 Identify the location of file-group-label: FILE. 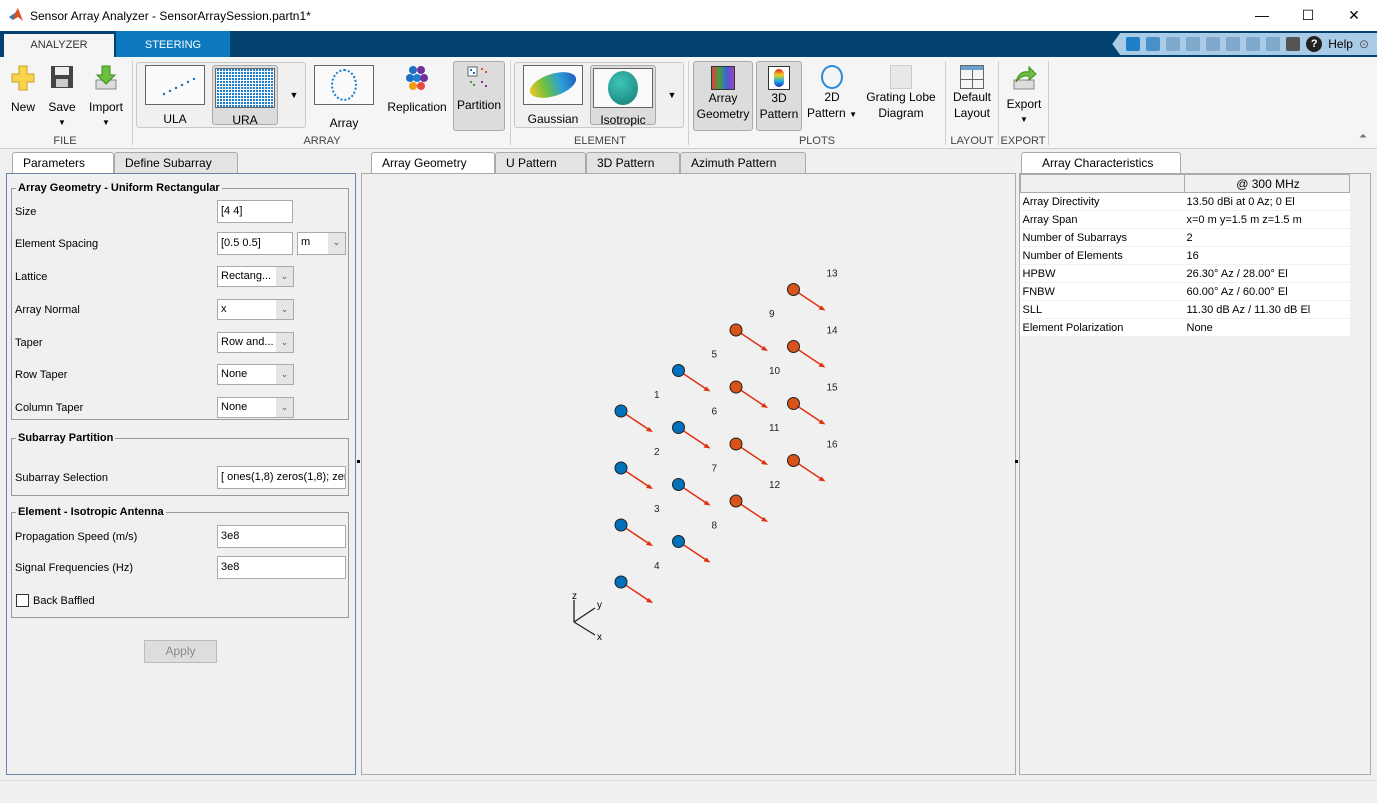
(65, 141).